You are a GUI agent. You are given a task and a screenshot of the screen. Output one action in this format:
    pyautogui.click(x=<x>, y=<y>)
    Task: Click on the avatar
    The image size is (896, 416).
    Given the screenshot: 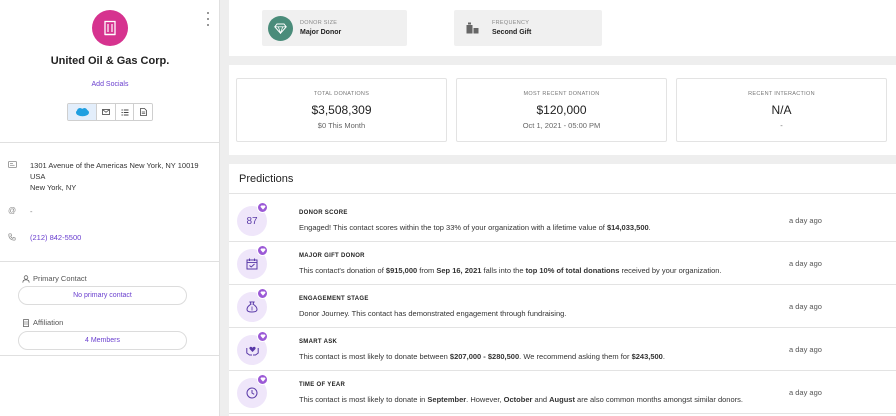 What is the action you would take?
    pyautogui.click(x=110, y=28)
    